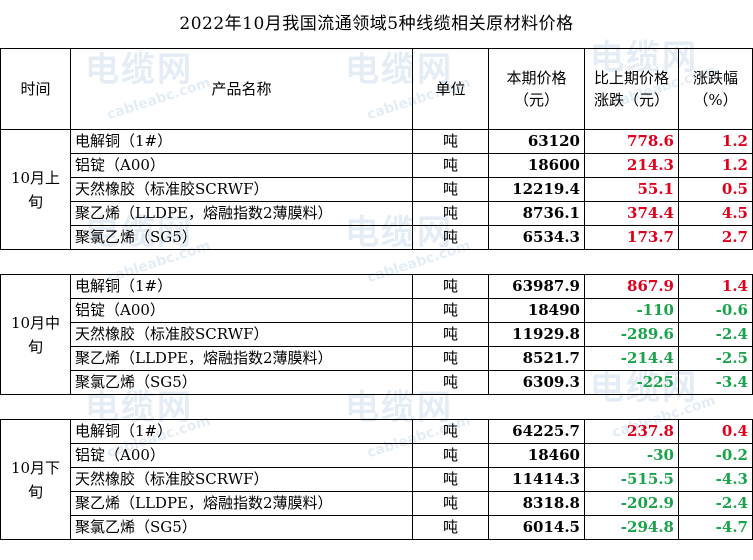  I want to click on table-row: 铝锭（A00）吨 18600 214.3 1.2, so click(377, 165).